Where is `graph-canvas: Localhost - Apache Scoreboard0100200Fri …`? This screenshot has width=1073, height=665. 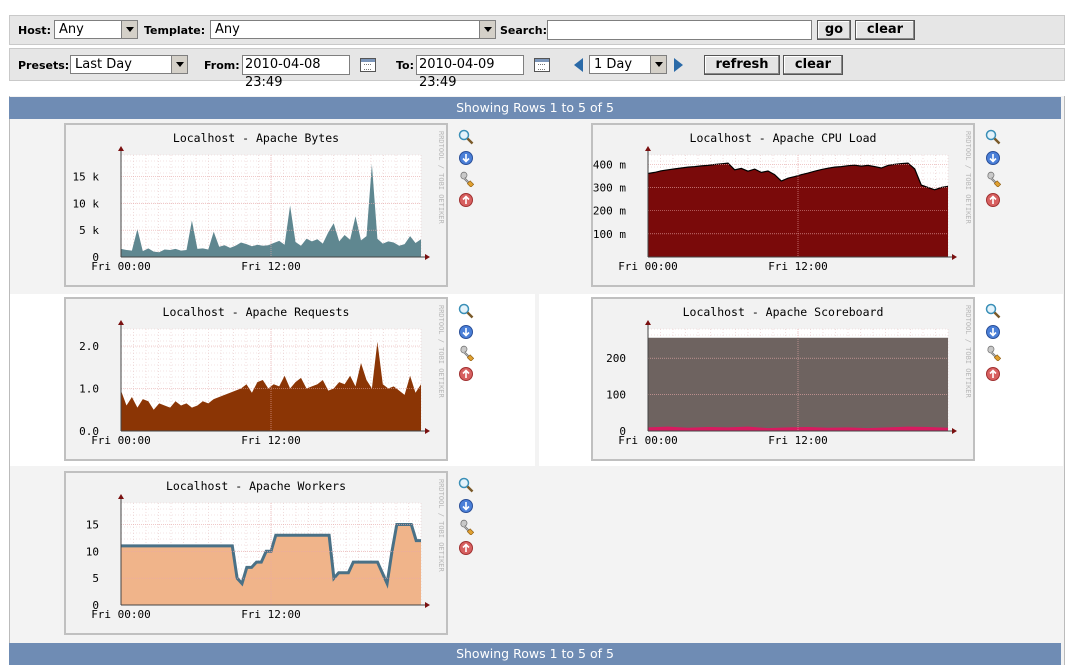
graph-canvas: Localhost - Apache Scoreboard0100200Fri … is located at coordinates (789, 376).